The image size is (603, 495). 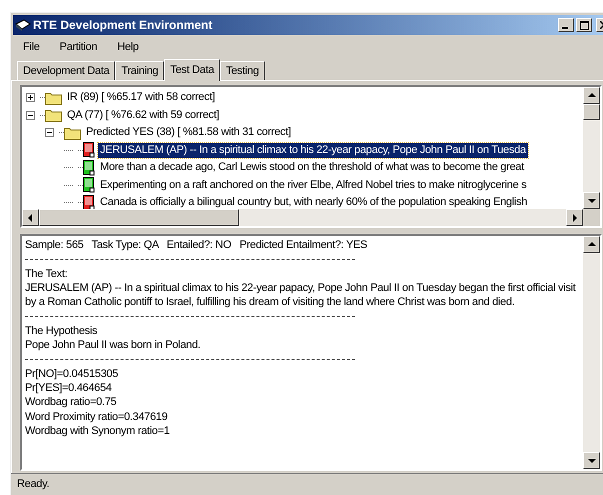 What do you see at coordinates (69, 388) in the screenshot?
I see `detail-text: Pr[YES]=0.464654` at bounding box center [69, 388].